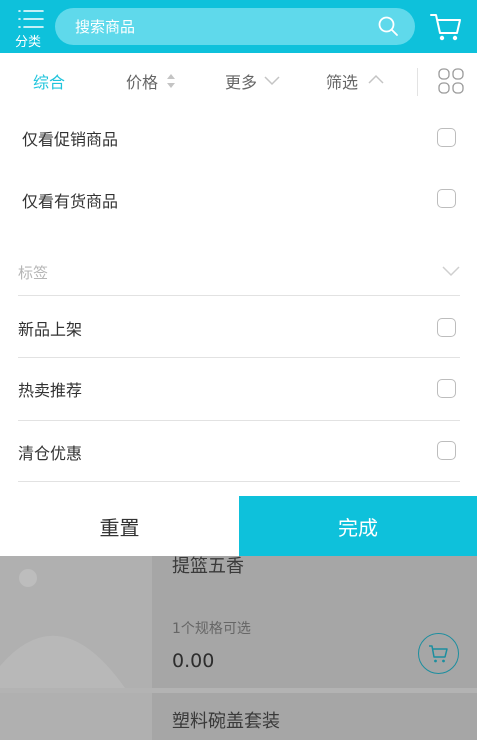  Describe the element at coordinates (241, 81) in the screenshot. I see `sort-more: 更多` at that location.